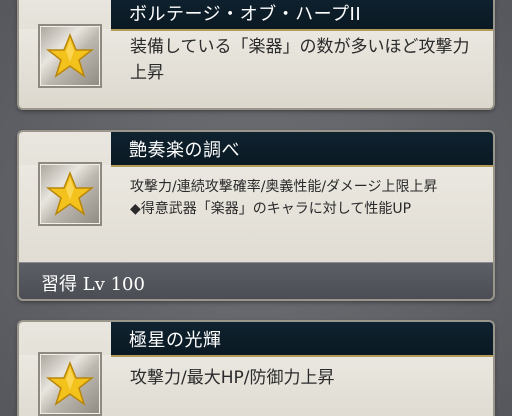  What do you see at coordinates (284, 187) in the screenshot?
I see `skill-description-line: 攻撃力/連続攻撃確率/奥義性能/ダメージ上限上昇` at bounding box center [284, 187].